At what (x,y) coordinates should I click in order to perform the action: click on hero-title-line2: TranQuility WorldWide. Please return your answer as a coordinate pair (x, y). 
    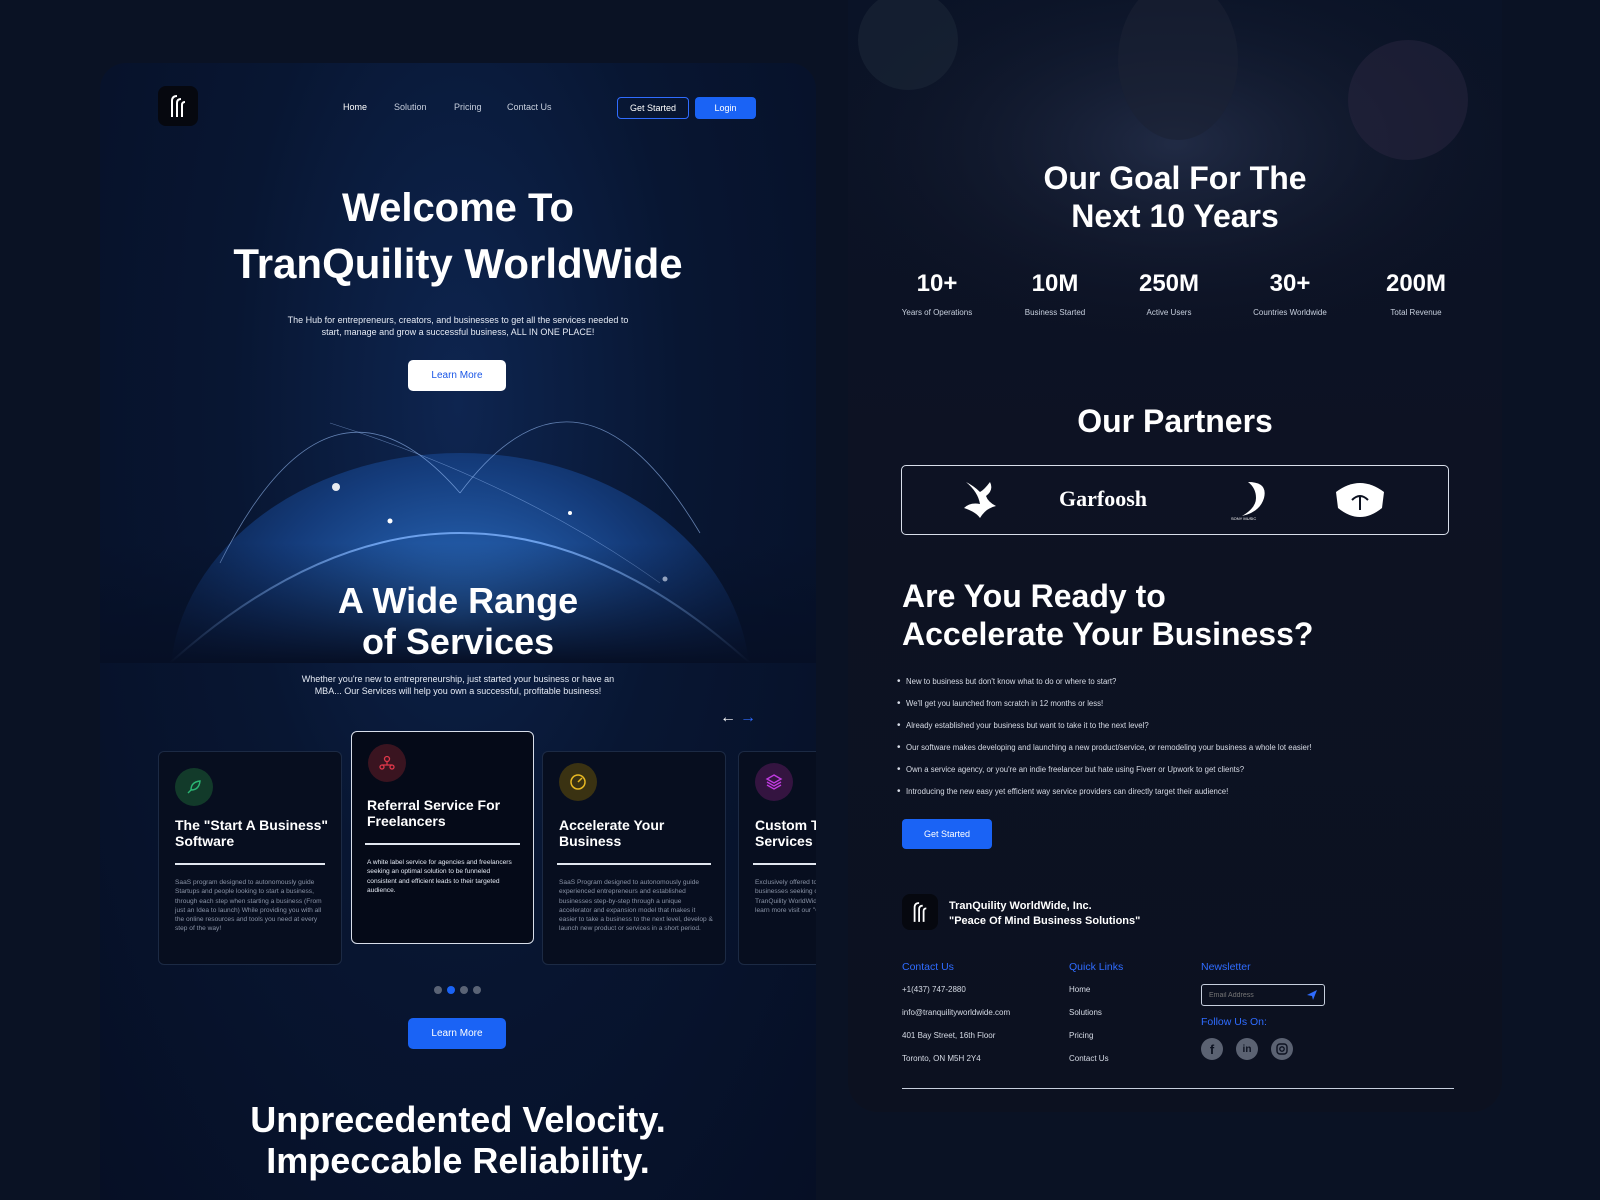
    Looking at the image, I should click on (458, 263).